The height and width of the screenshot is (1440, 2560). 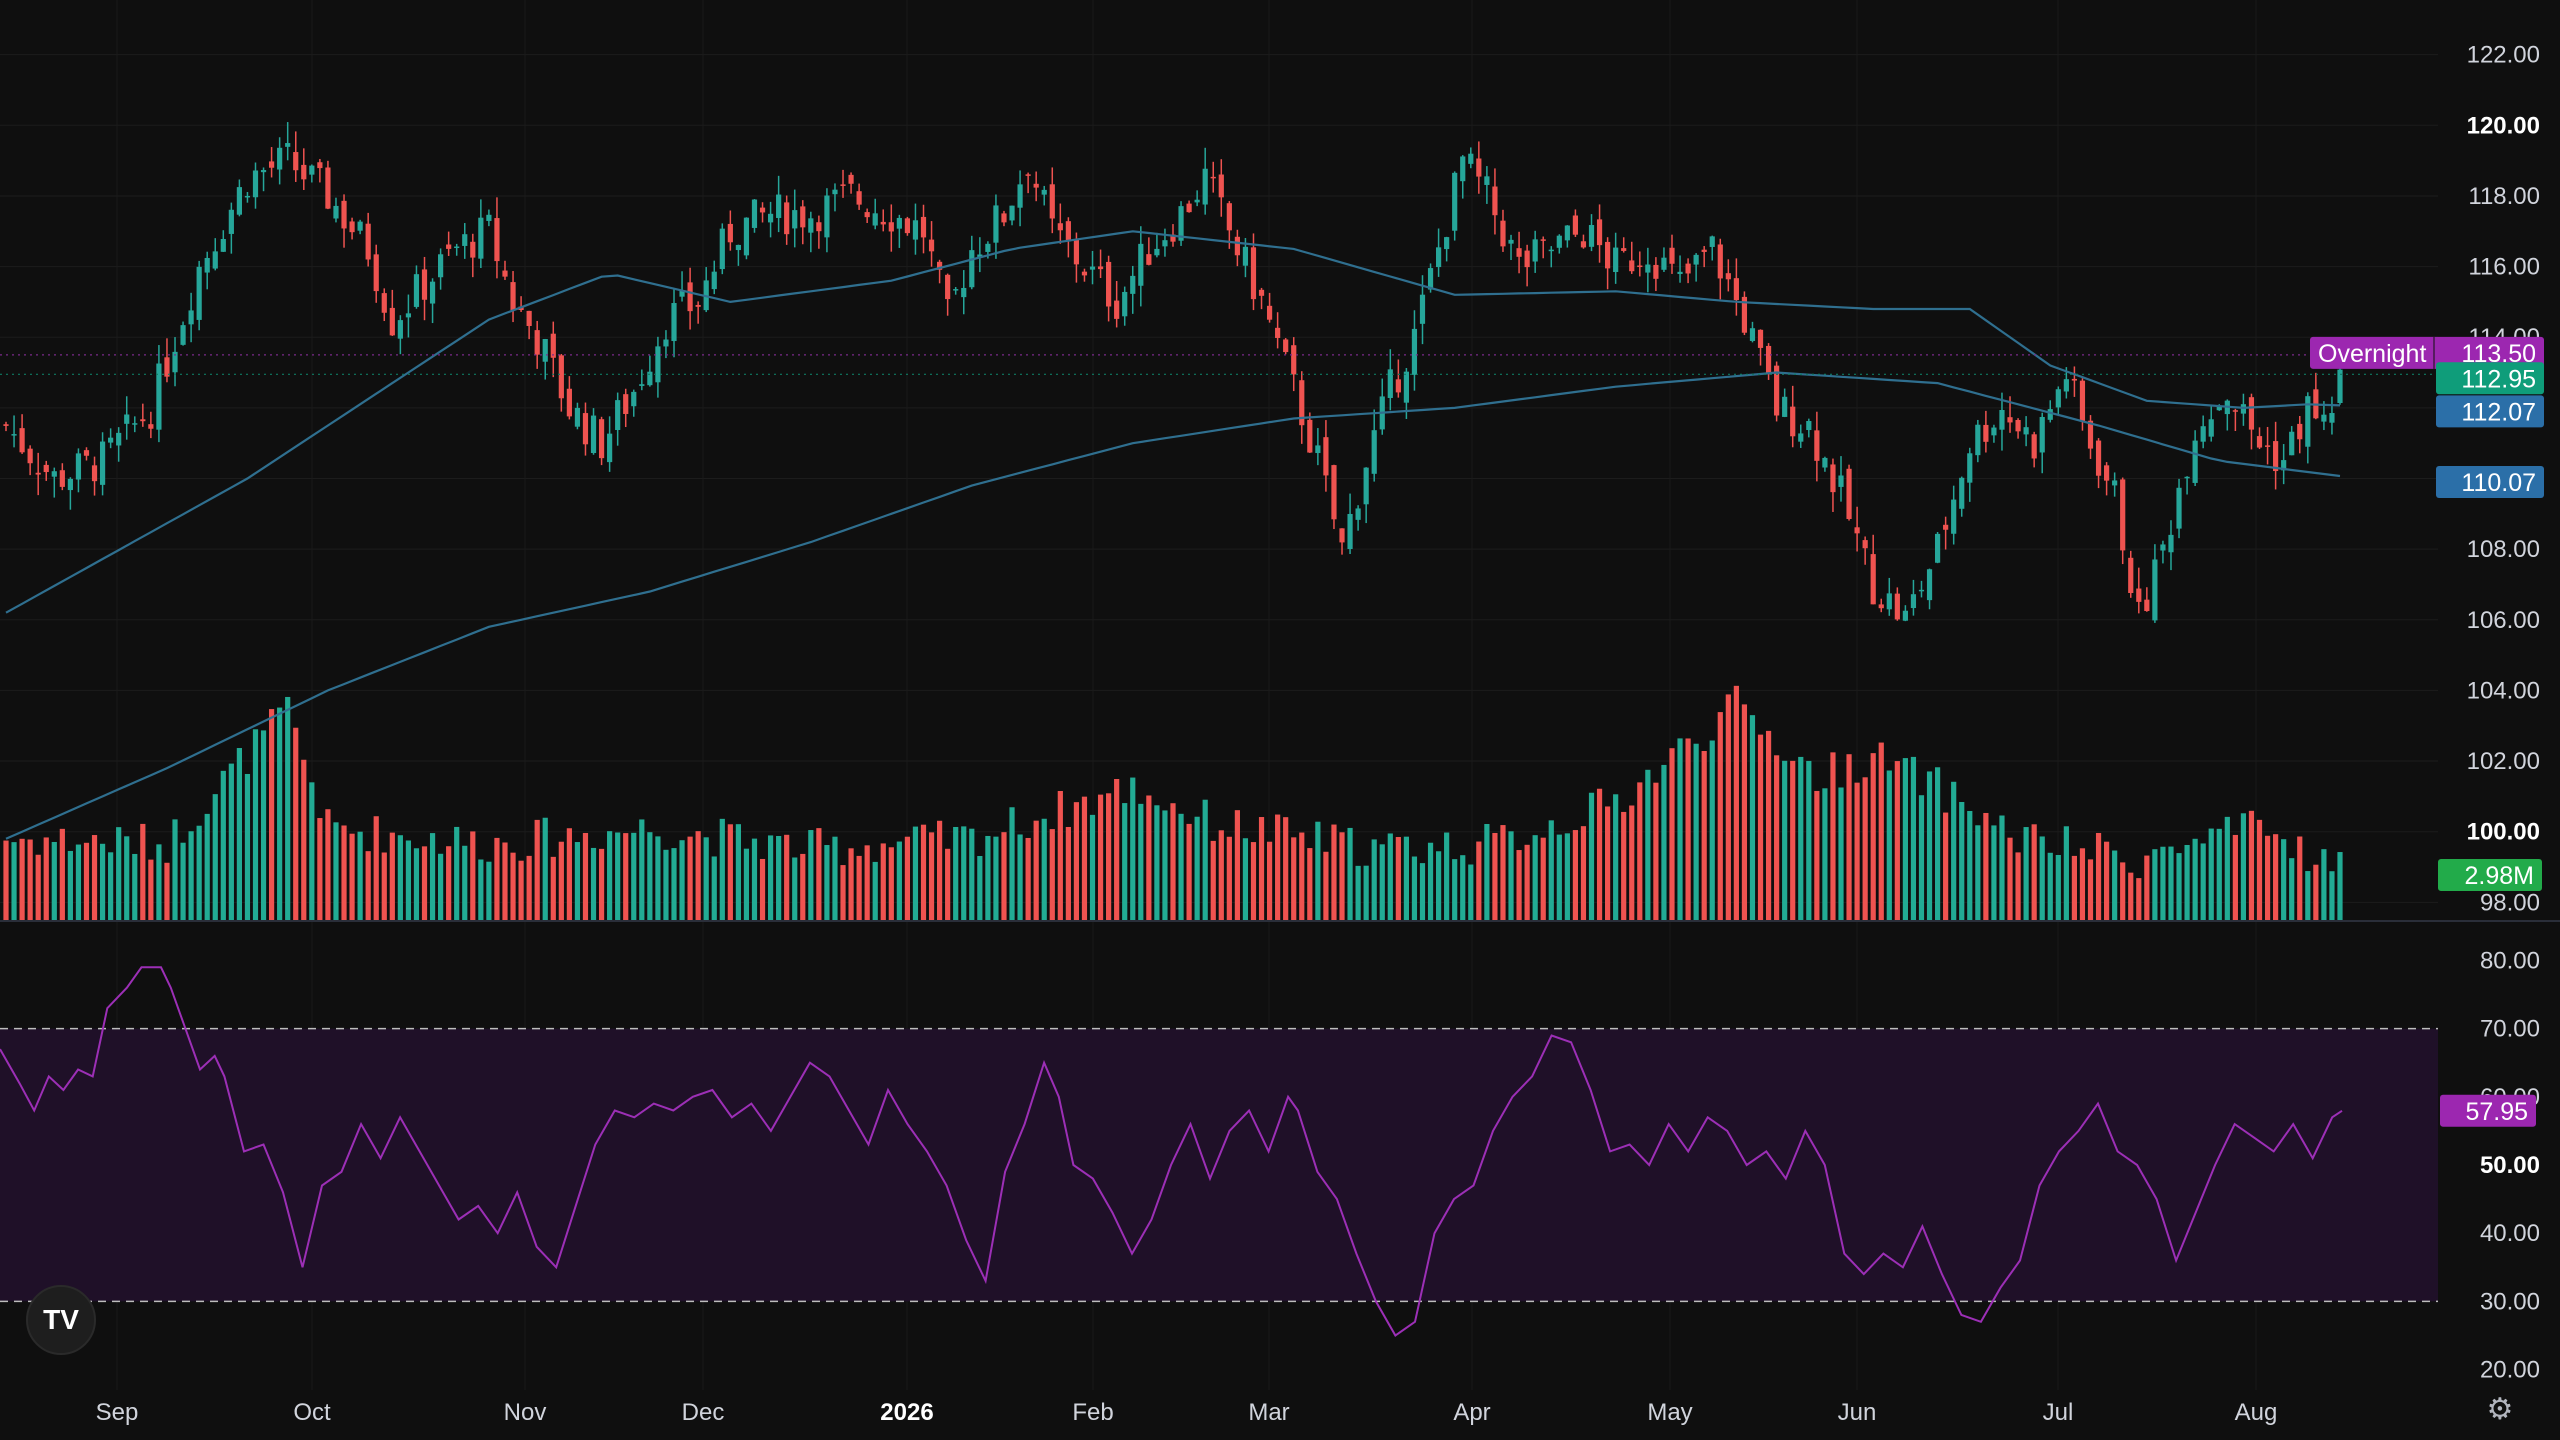 I want to click on price-tick-label: 108.00, so click(x=2503, y=549).